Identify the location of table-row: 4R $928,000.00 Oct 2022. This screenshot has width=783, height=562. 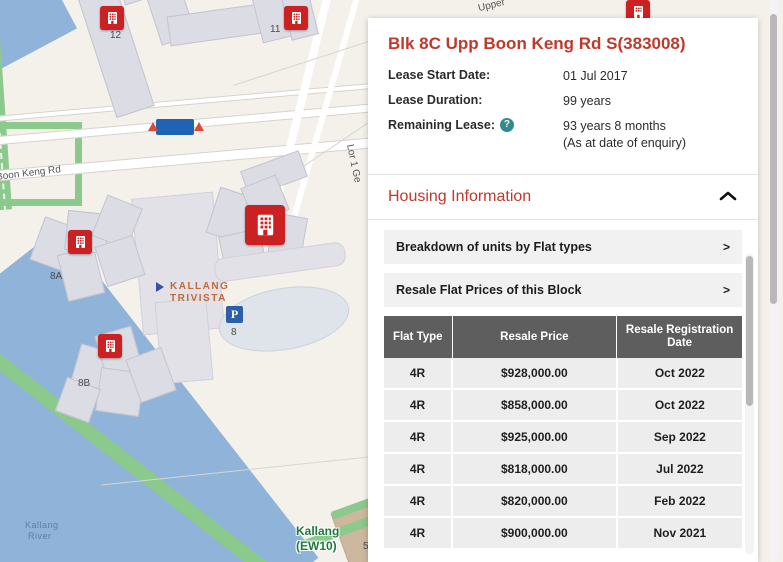
(563, 374).